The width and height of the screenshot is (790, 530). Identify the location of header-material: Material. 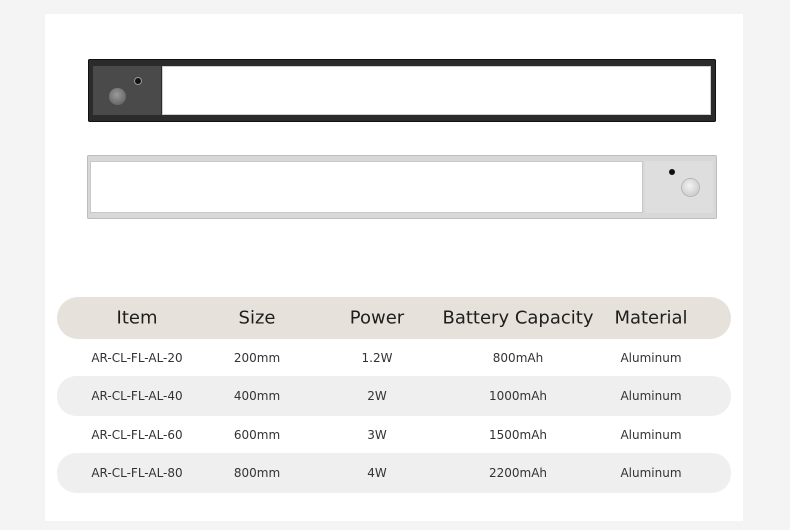
(651, 318).